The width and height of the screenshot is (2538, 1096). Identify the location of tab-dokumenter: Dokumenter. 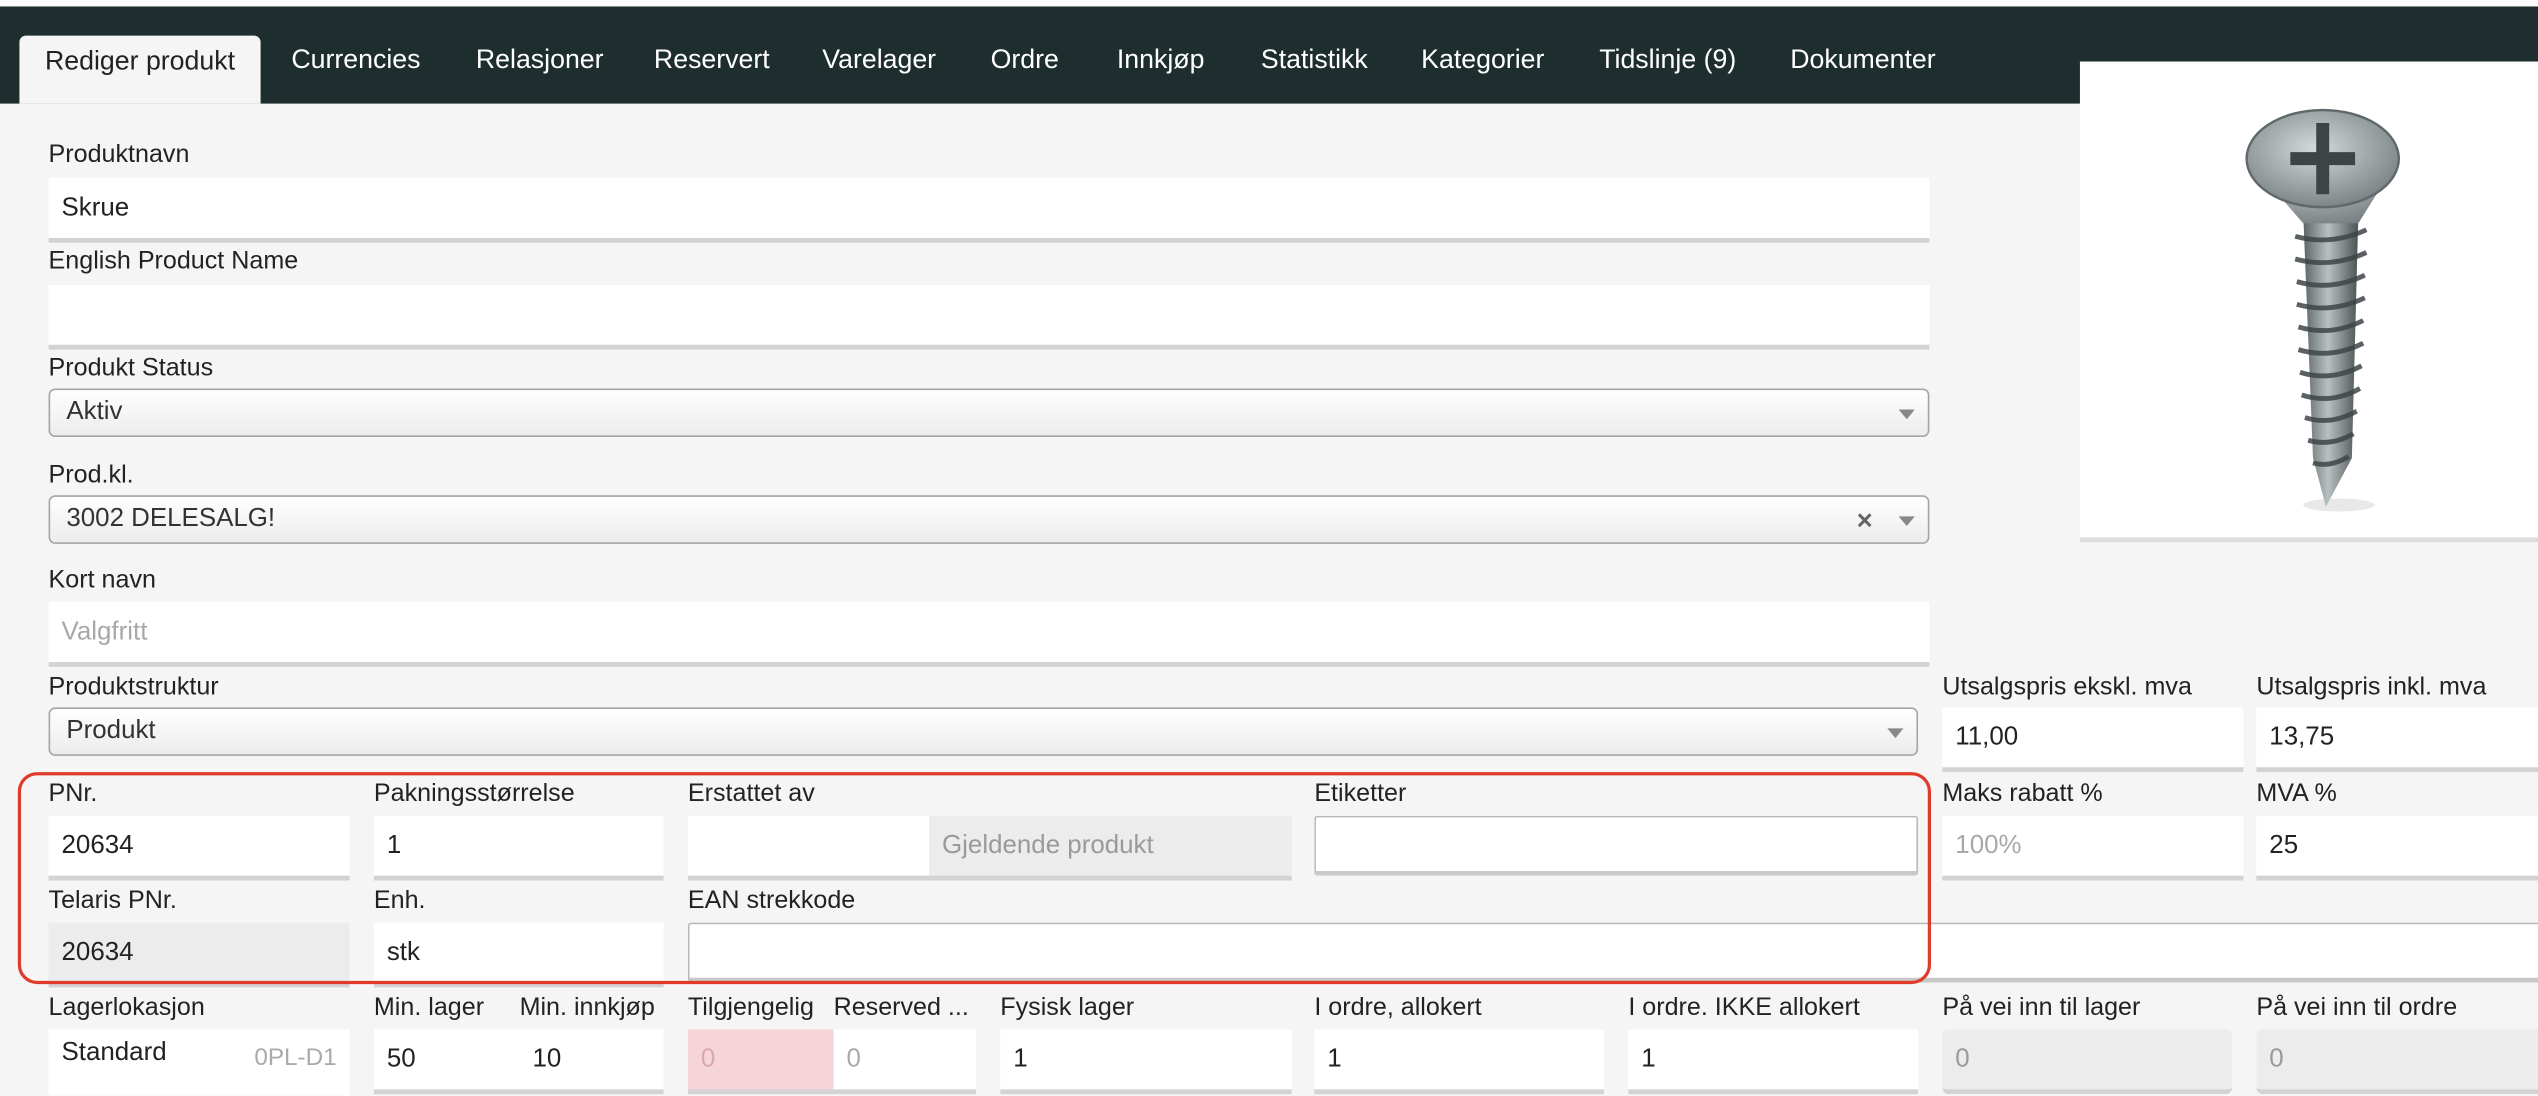
(1862, 73).